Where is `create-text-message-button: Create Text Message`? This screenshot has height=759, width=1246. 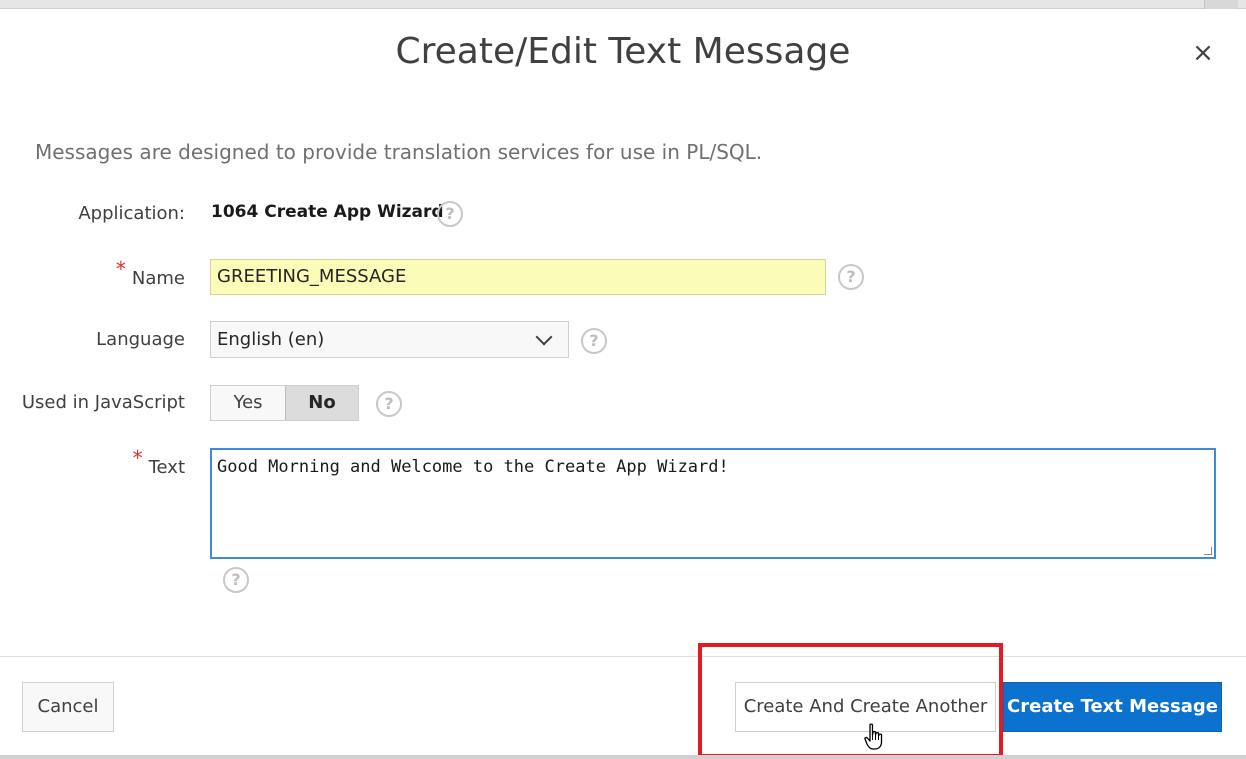 create-text-message-button: Create Text Message is located at coordinates (1112, 707).